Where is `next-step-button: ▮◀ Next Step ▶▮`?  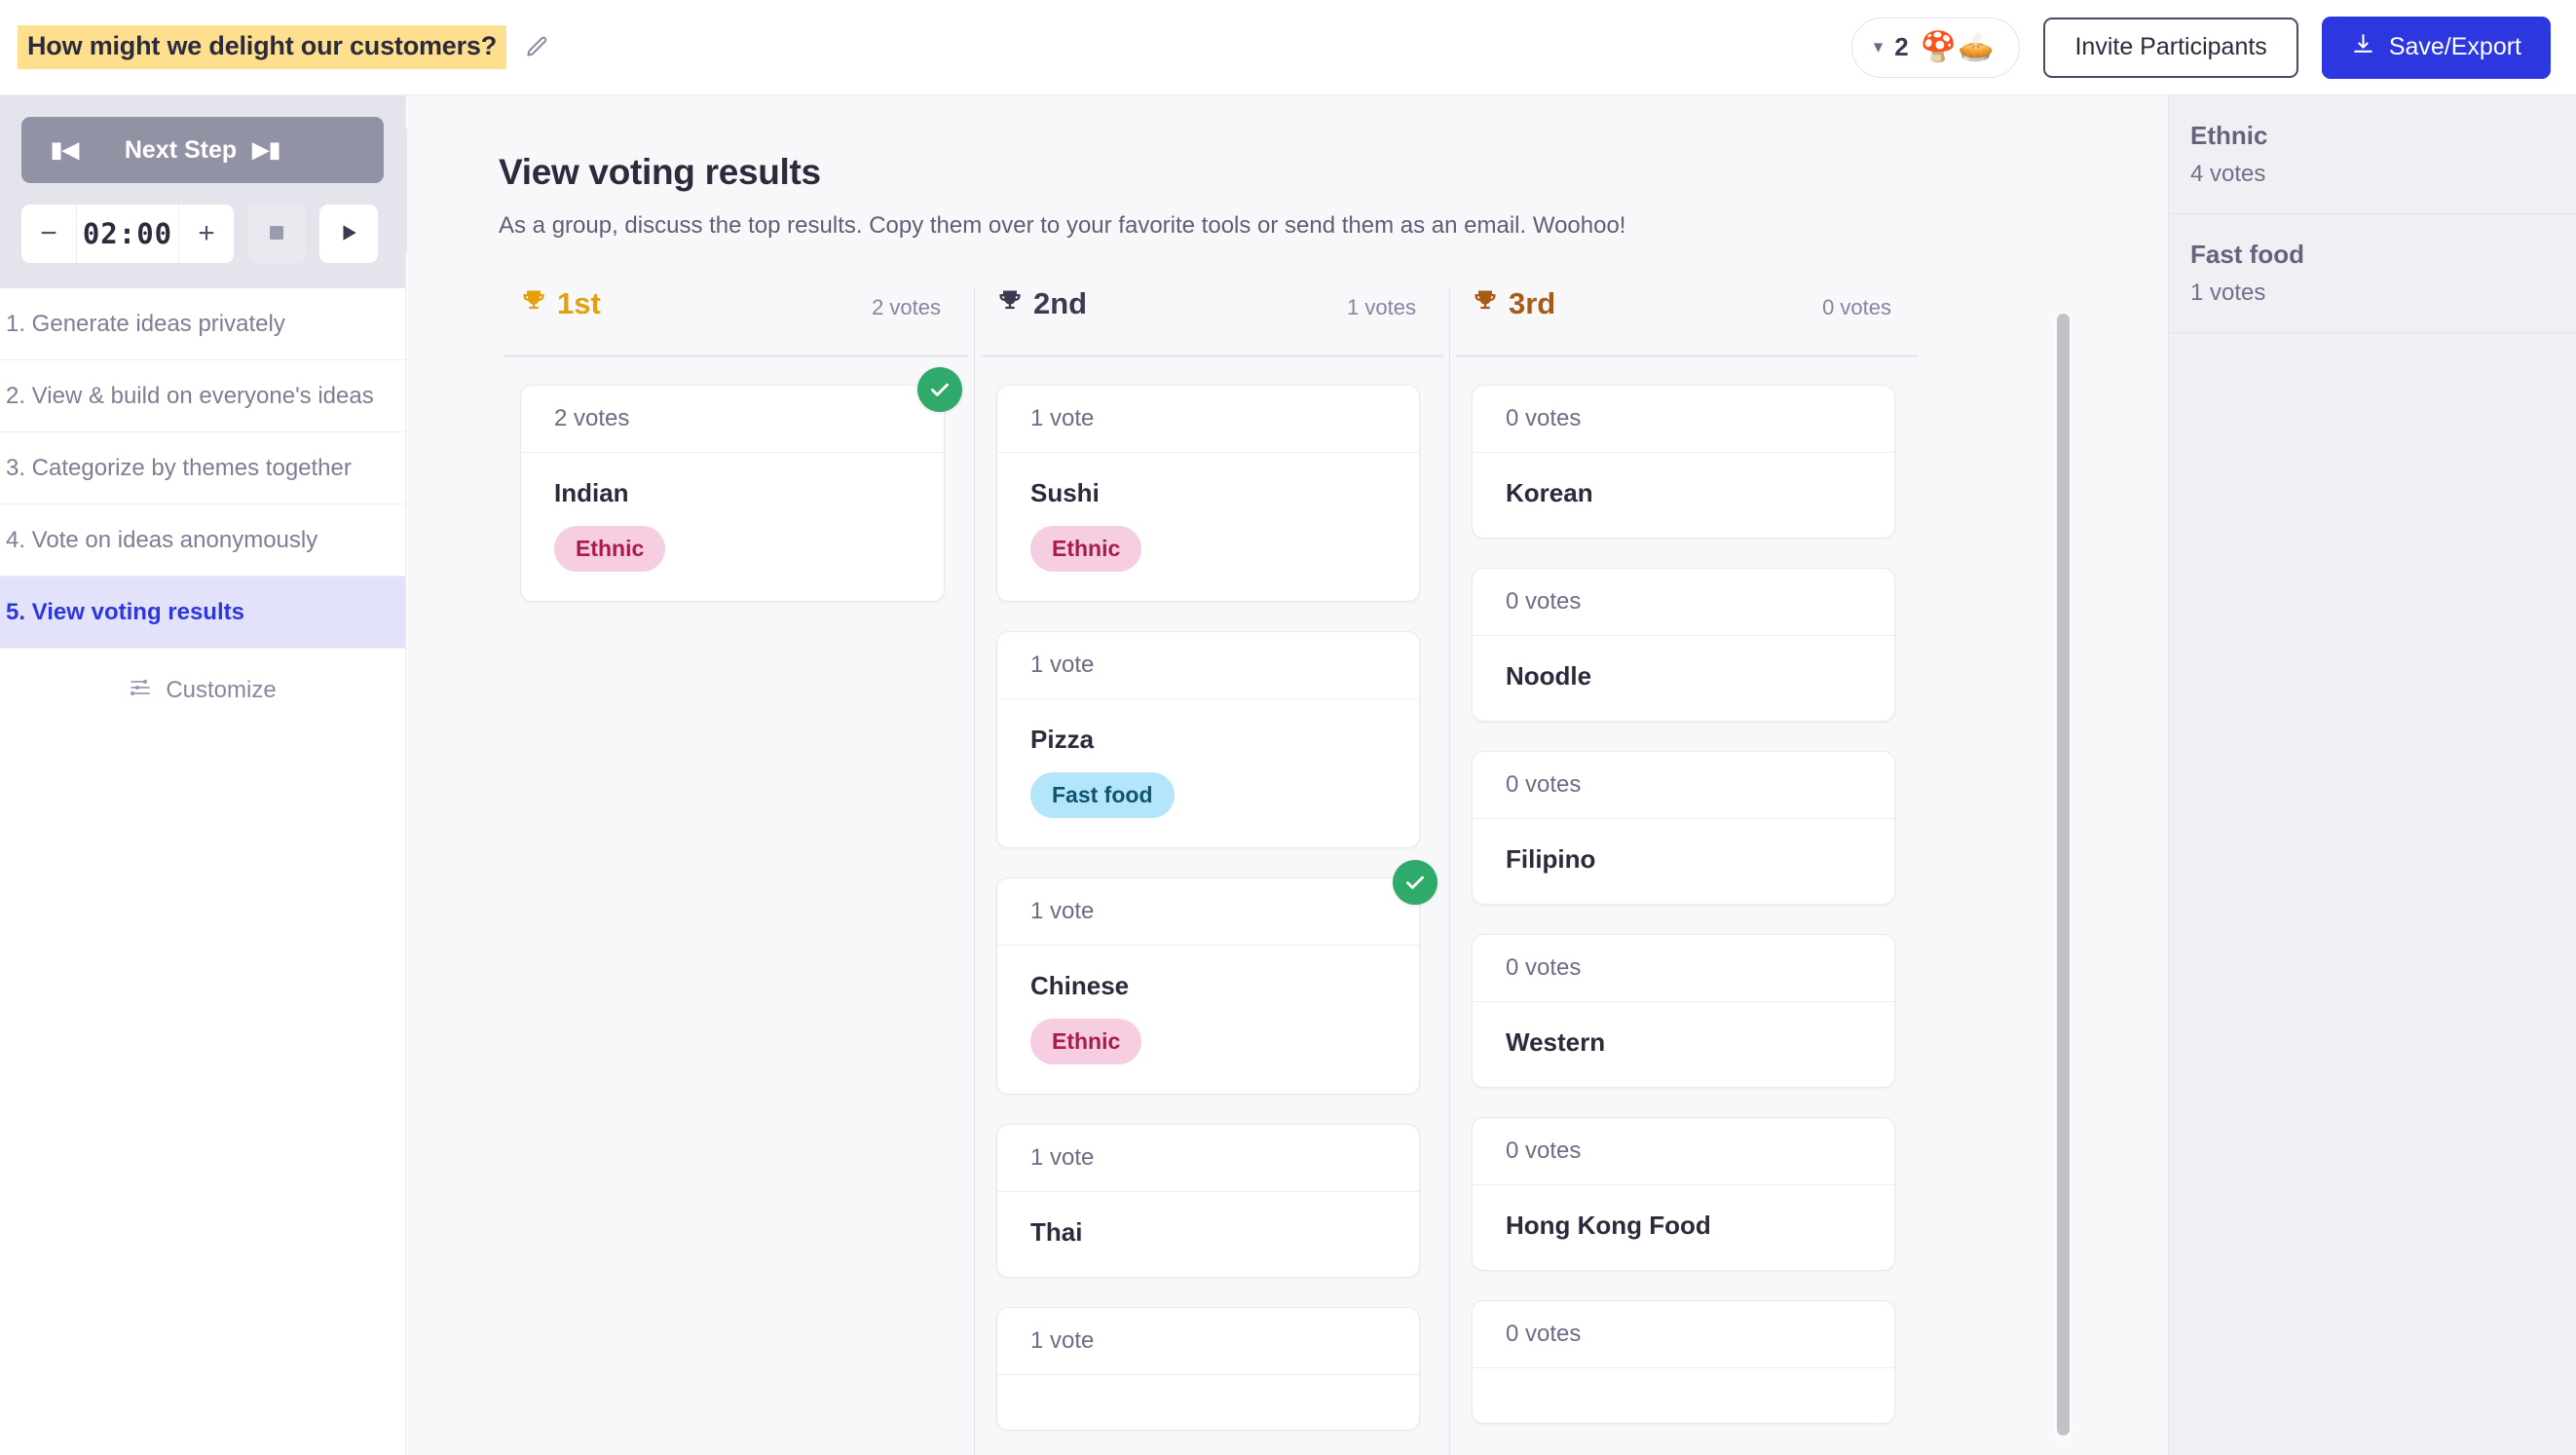
next-step-button: ▮◀ Next Step ▶▮ is located at coordinates (202, 150).